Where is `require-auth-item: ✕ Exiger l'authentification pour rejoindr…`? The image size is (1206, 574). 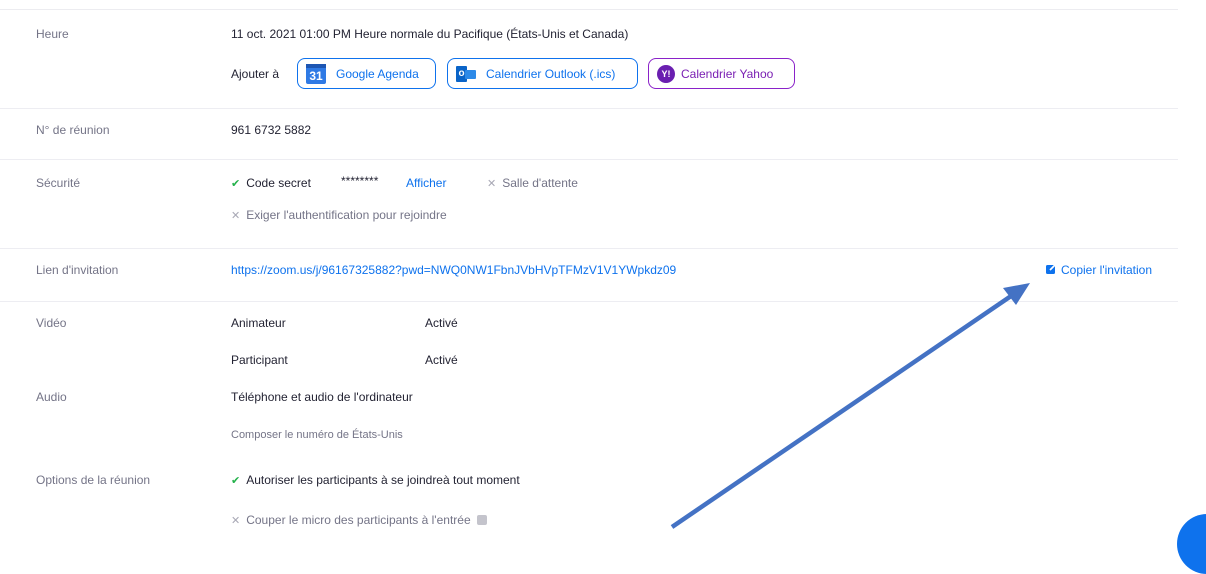 require-auth-item: ✕ Exiger l'authentification pour rejoindr… is located at coordinates (339, 215).